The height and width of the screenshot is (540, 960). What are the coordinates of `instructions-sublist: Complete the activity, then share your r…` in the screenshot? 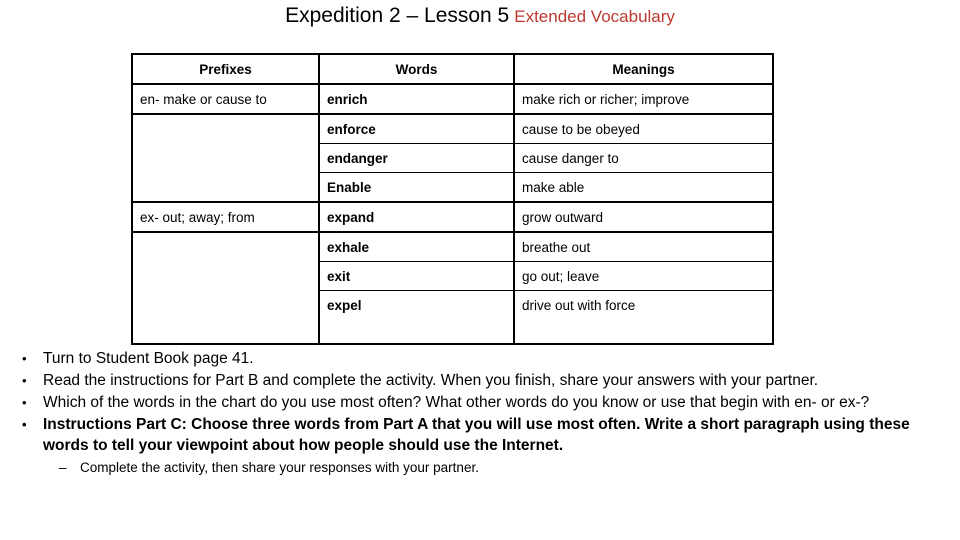 It's located at (488, 467).